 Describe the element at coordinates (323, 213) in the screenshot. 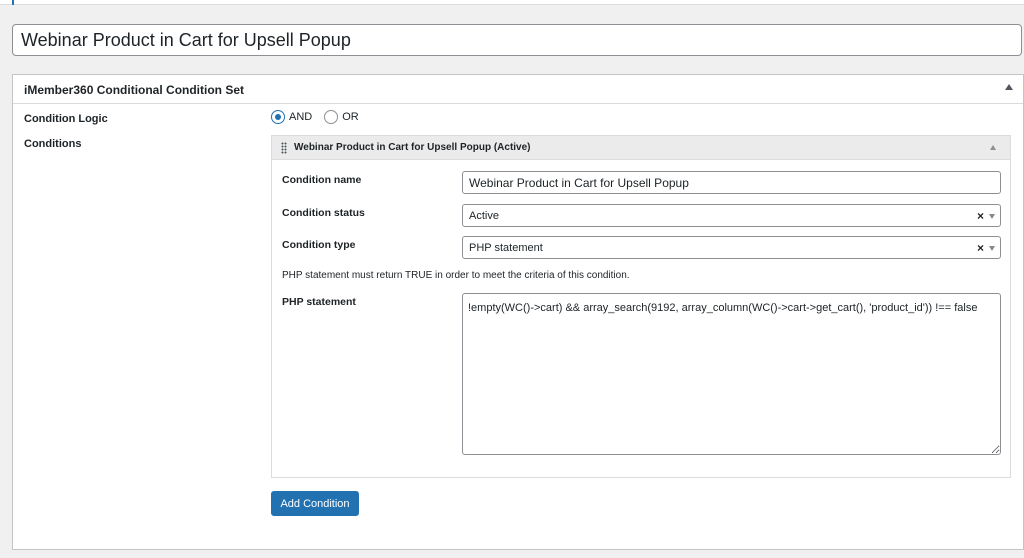

I see `condition-status-label: Condition status` at that location.